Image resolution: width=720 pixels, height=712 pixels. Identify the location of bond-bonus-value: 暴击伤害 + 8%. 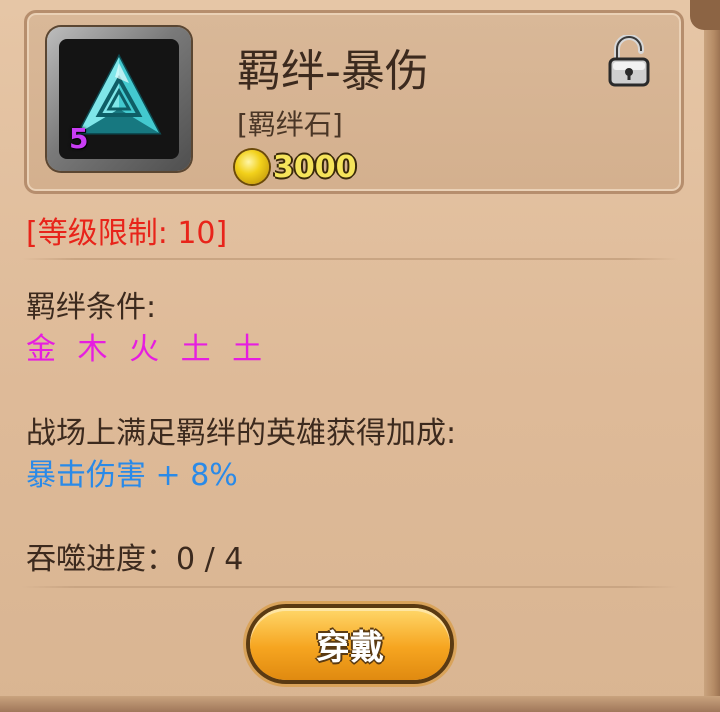
(132, 475).